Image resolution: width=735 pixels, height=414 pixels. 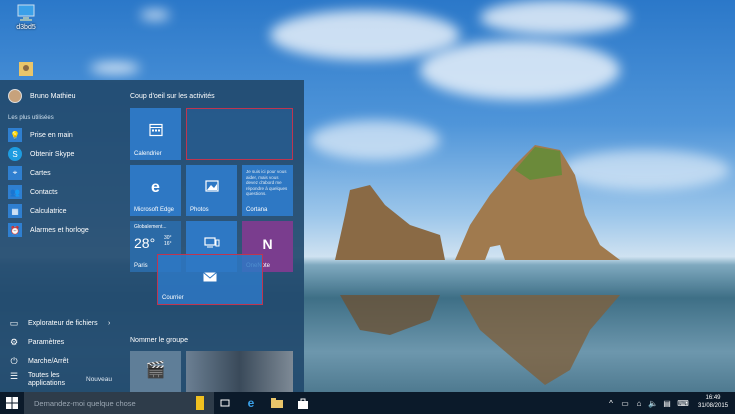 I want to click on edge-icon: e, so click(x=155, y=188).